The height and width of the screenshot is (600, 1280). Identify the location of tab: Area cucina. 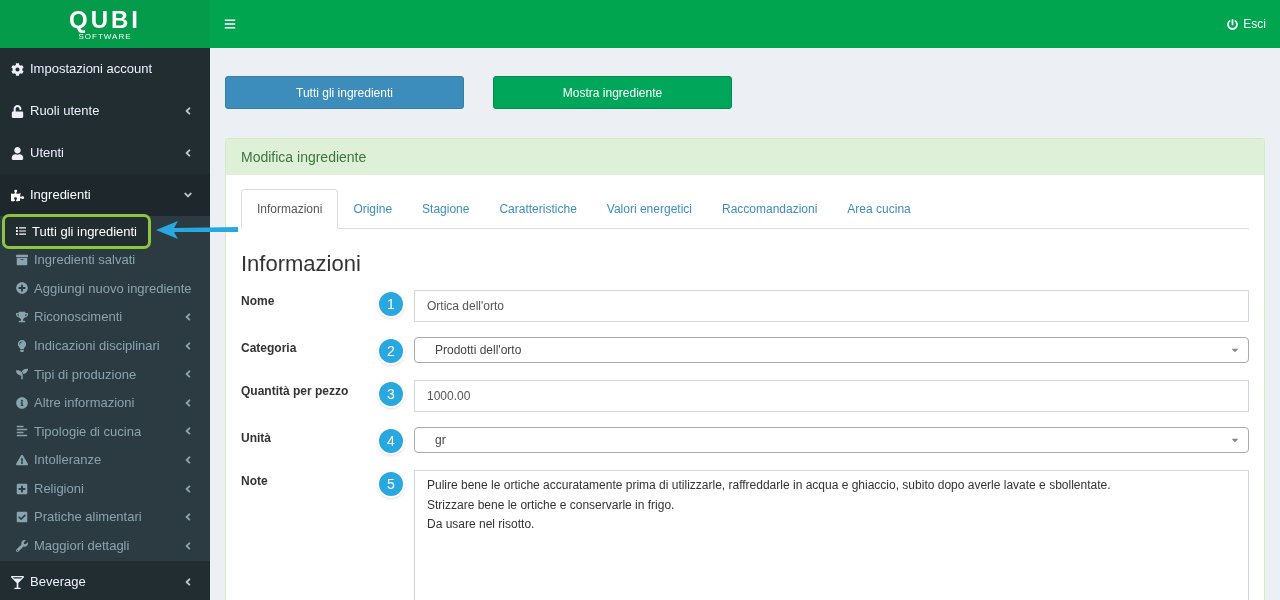
(879, 209).